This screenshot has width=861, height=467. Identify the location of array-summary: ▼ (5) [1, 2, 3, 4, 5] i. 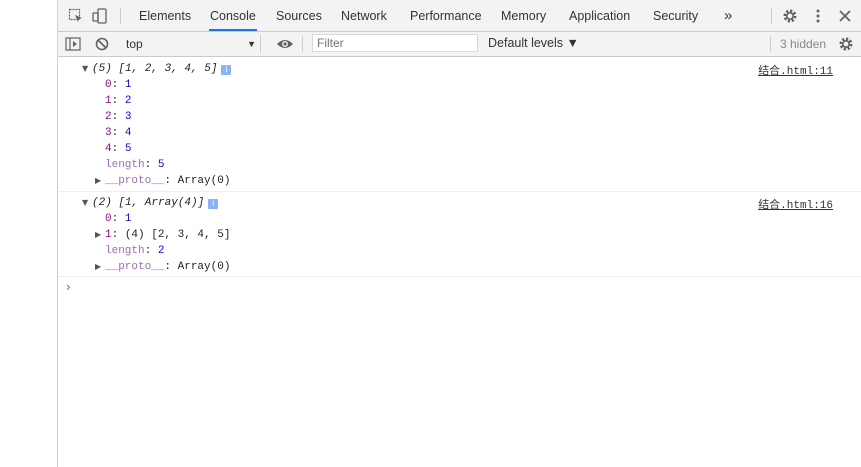
(157, 69).